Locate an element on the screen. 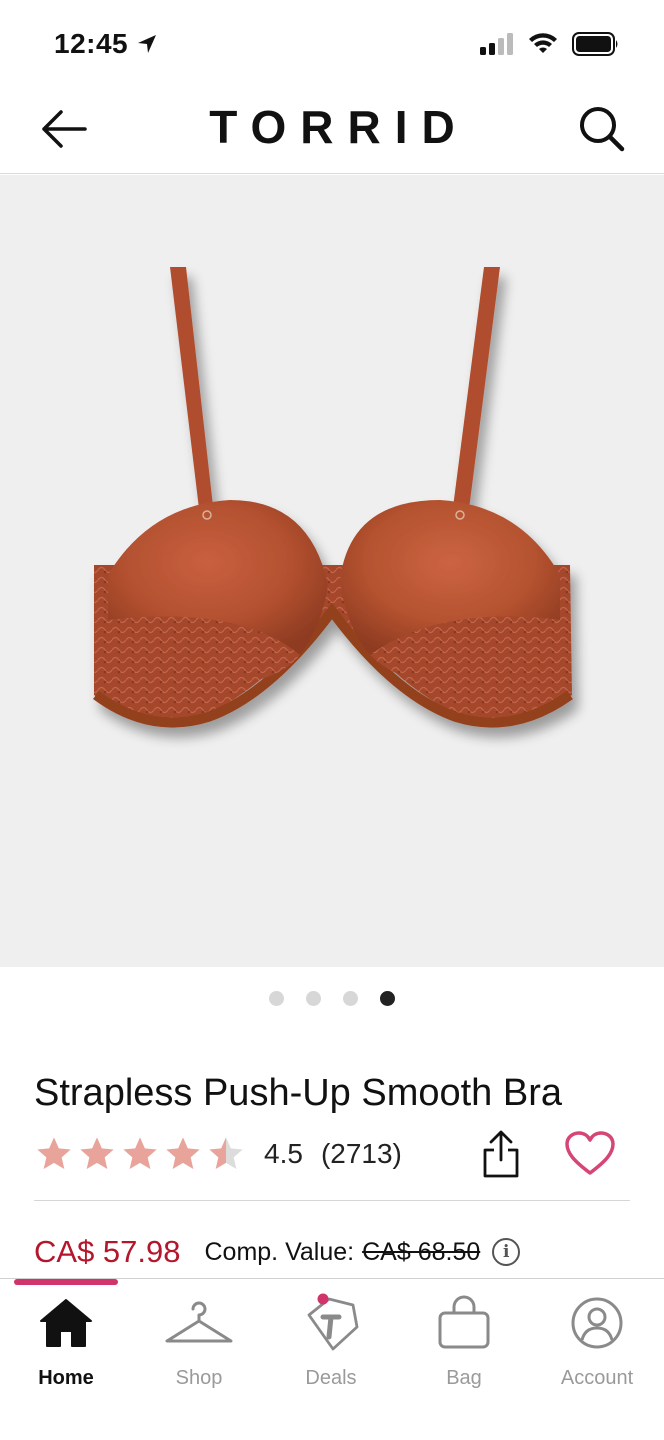 The image size is (664, 1440). product-title: Strapless Push-Up Smooth Bra is located at coordinates (298, 1093).